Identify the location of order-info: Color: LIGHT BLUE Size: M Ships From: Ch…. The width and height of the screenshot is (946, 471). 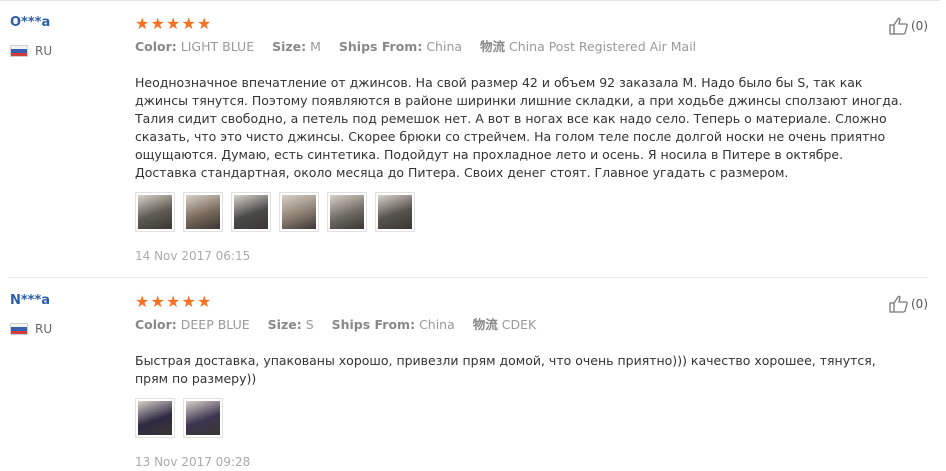
(520, 47).